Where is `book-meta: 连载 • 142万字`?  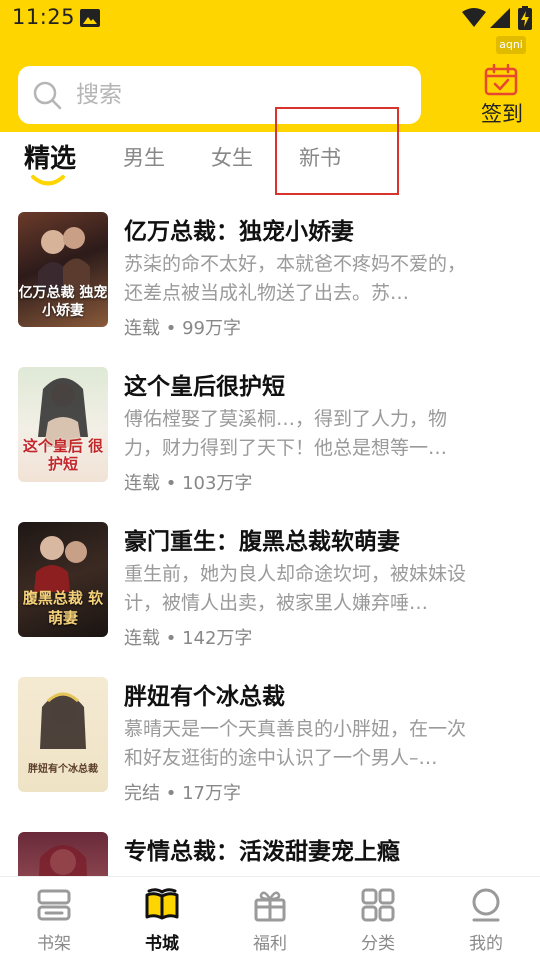 book-meta: 连载 • 142万字 is located at coordinates (188, 638).